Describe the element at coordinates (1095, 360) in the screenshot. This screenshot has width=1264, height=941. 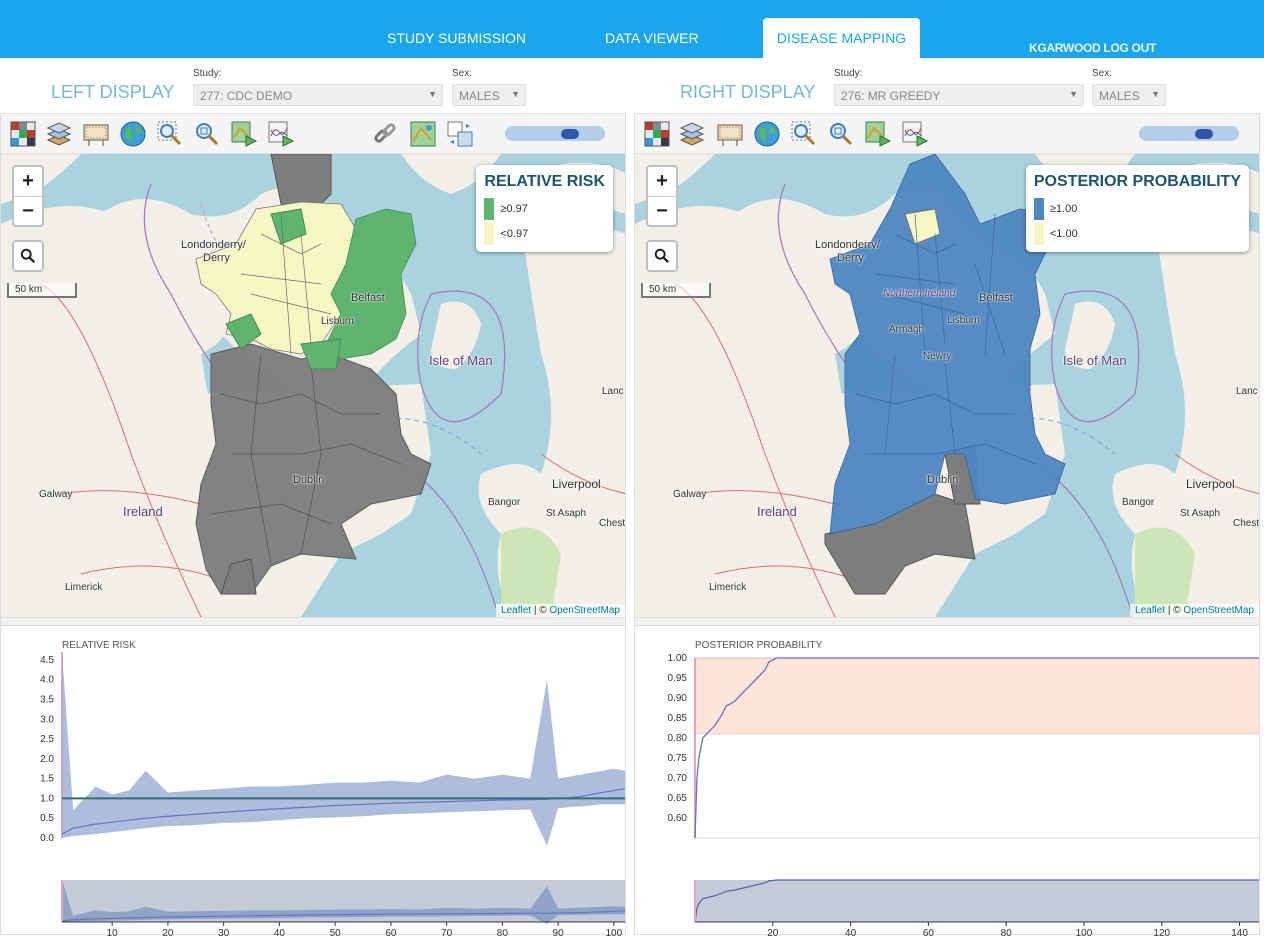
I see `map-place-label: Isle of Man` at that location.